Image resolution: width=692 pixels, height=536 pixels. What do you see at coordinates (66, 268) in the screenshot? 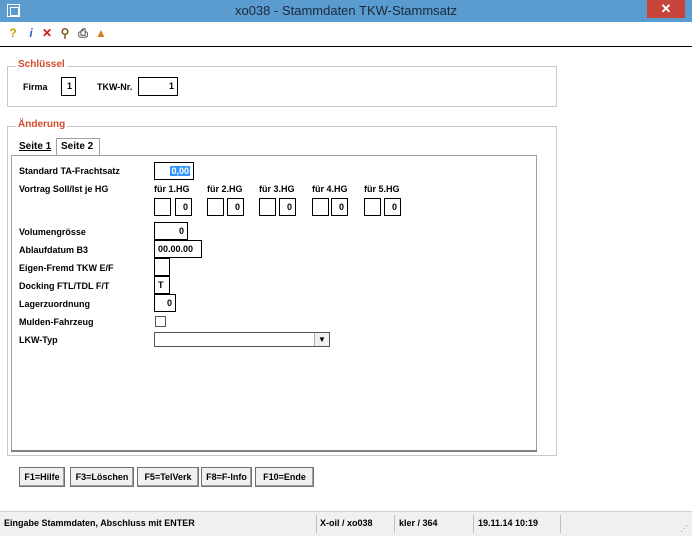
I see `eigen-fremd-label: Eigen-Fremd TKW E/F` at bounding box center [66, 268].